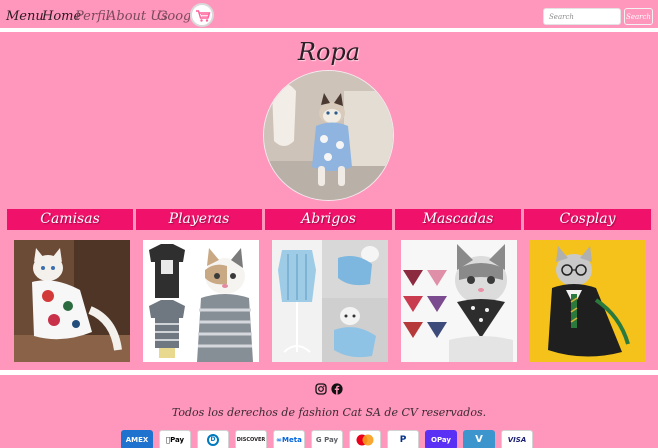  Describe the element at coordinates (199, 219) in the screenshot. I see `category-playeras: Playeras` at that location.